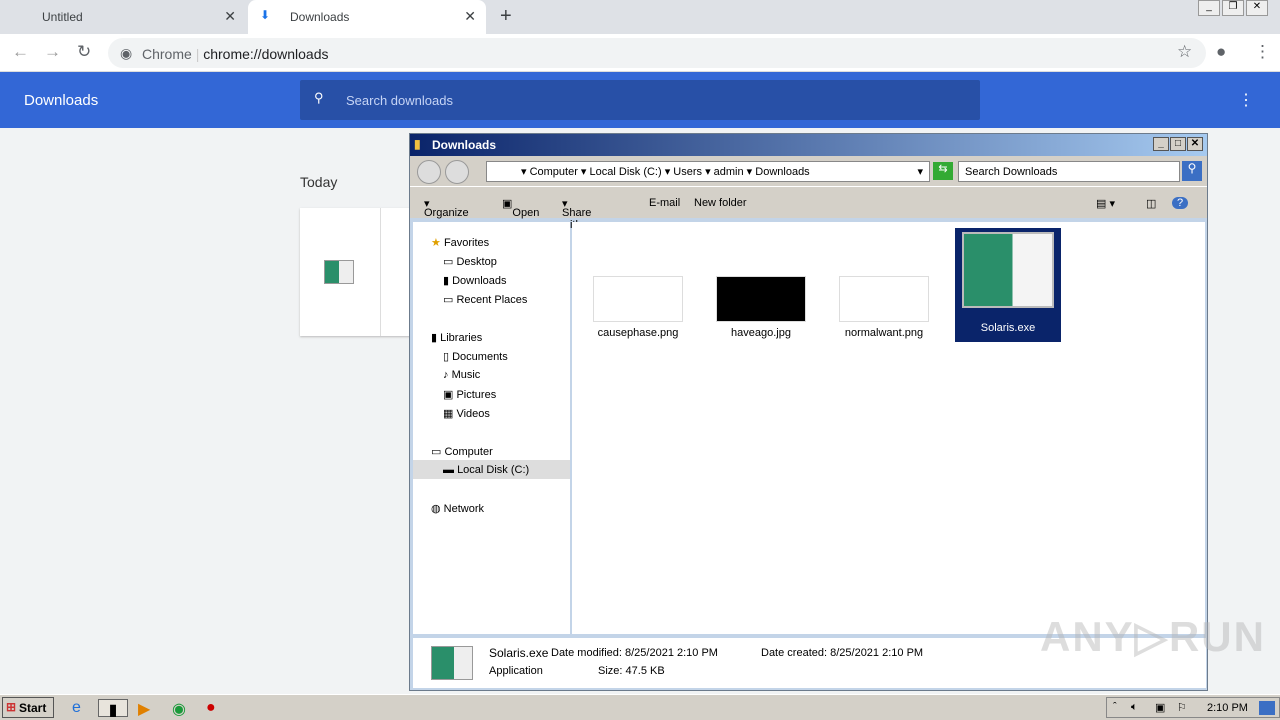 Image resolution: width=1280 pixels, height=720 pixels. I want to click on menu-icon: ⋮, so click(1262, 52).